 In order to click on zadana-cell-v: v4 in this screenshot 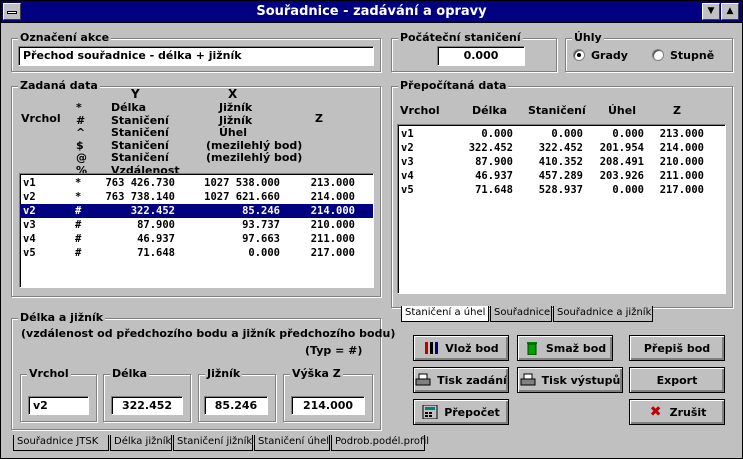, I will do `click(29, 239)`.